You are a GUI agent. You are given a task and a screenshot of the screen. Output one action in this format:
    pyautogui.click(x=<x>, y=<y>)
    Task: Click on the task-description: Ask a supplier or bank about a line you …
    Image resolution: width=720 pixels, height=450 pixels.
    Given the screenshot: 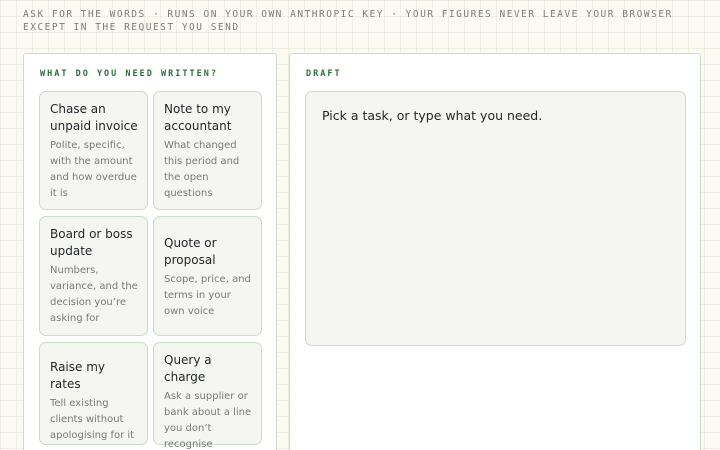 What is the action you would take?
    pyautogui.click(x=208, y=420)
    